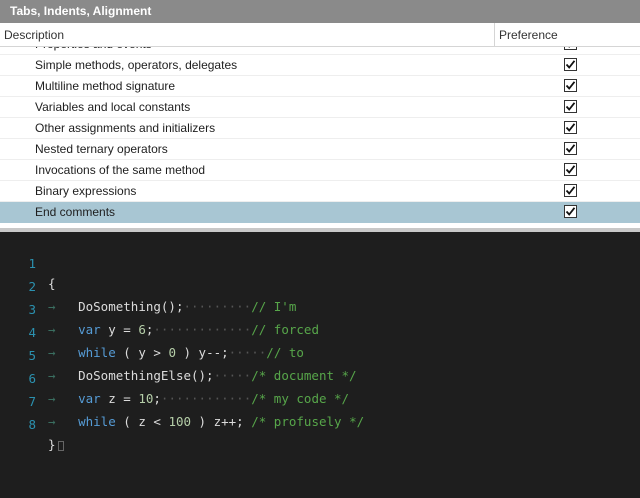 This screenshot has width=640, height=498. I want to click on column-divider, so click(494, 35).